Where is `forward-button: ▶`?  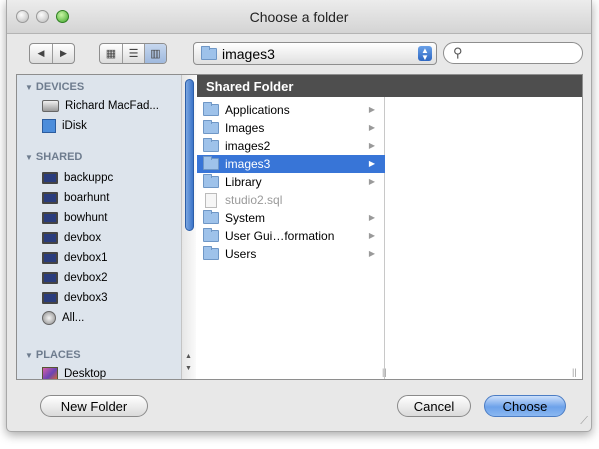 forward-button: ▶ is located at coordinates (63, 53).